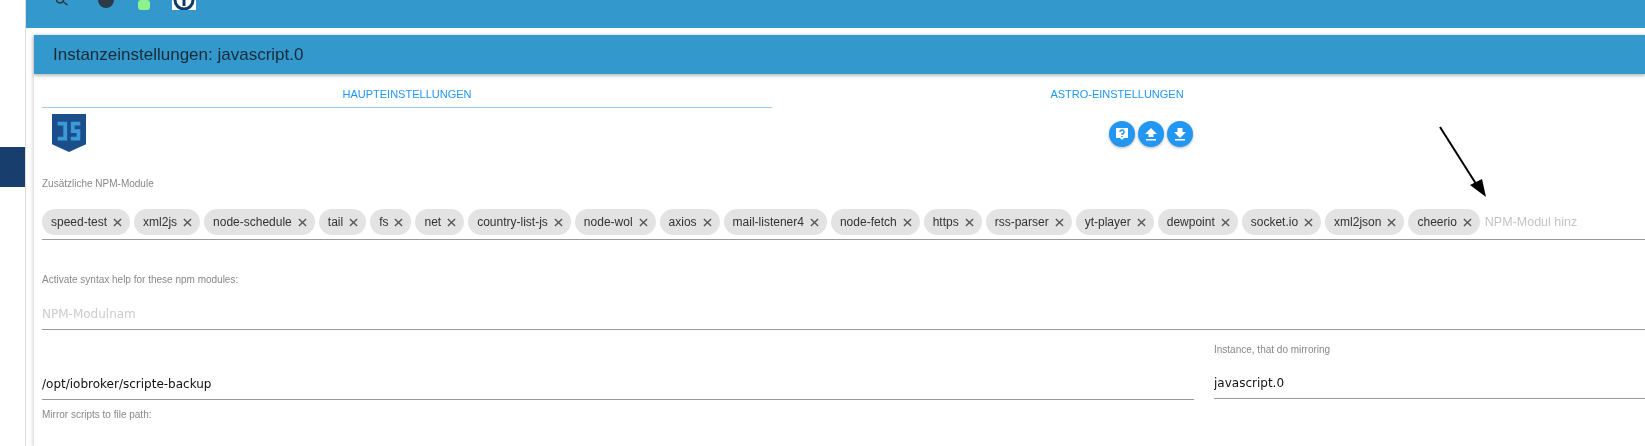  What do you see at coordinates (1274, 222) in the screenshot?
I see `chip-label: socket.io` at bounding box center [1274, 222].